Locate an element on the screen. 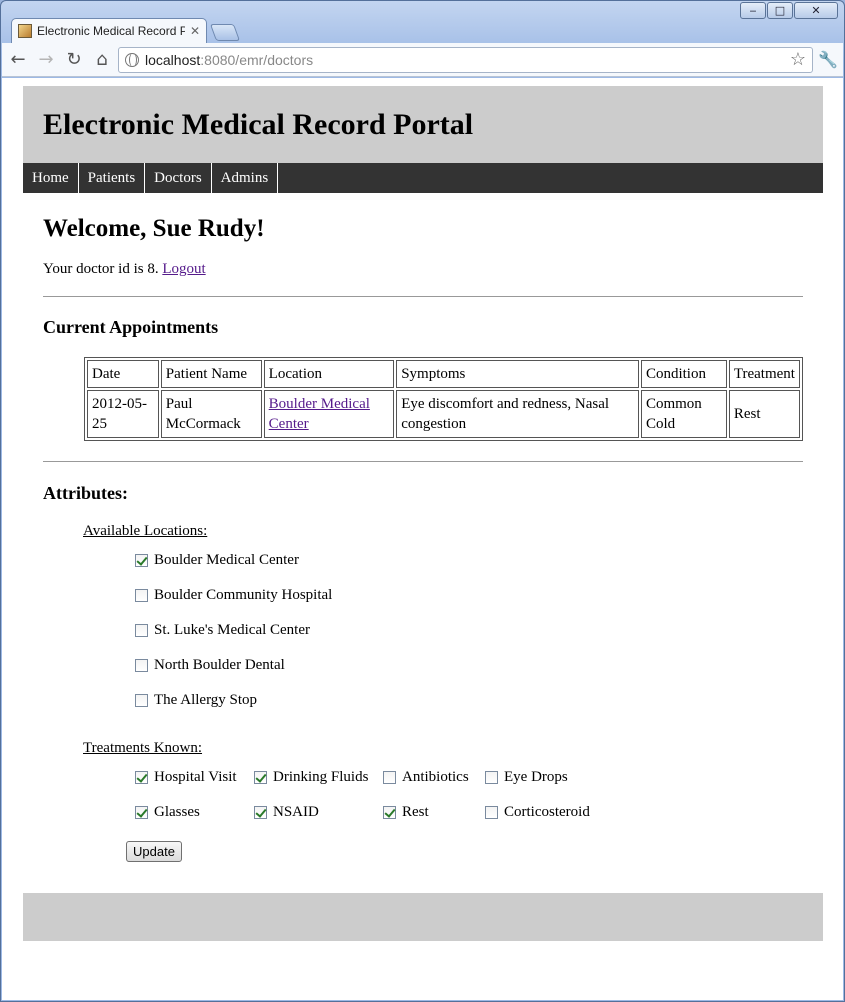 Image resolution: width=845 pixels, height=1002 pixels. location-label: North Boulder Dental is located at coordinates (219, 665).